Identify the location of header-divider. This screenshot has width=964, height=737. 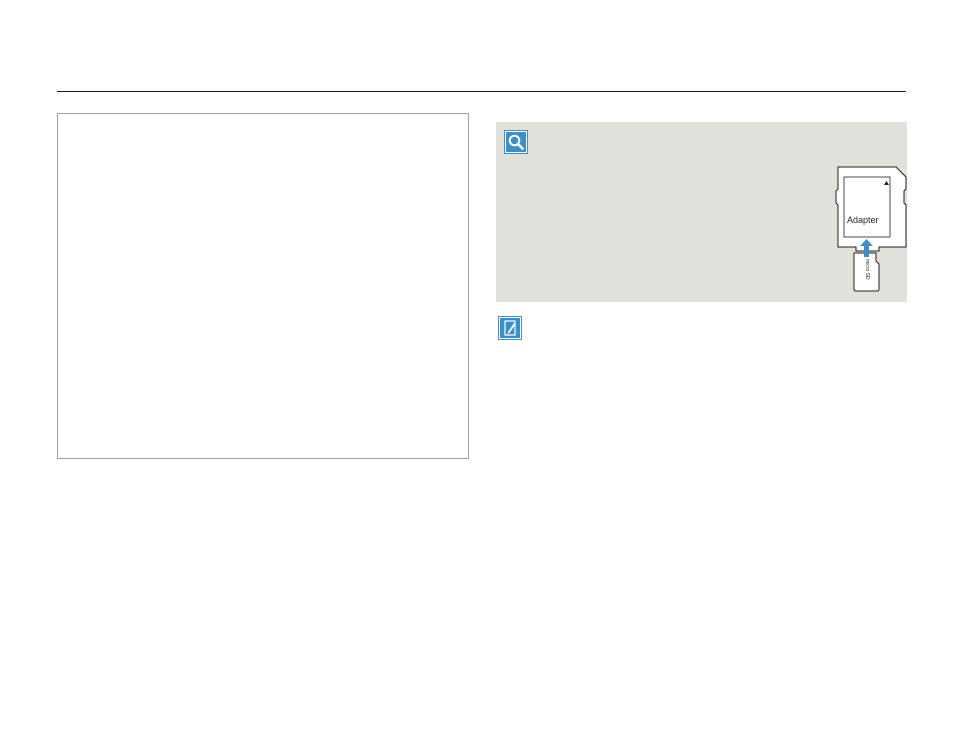
(481, 91).